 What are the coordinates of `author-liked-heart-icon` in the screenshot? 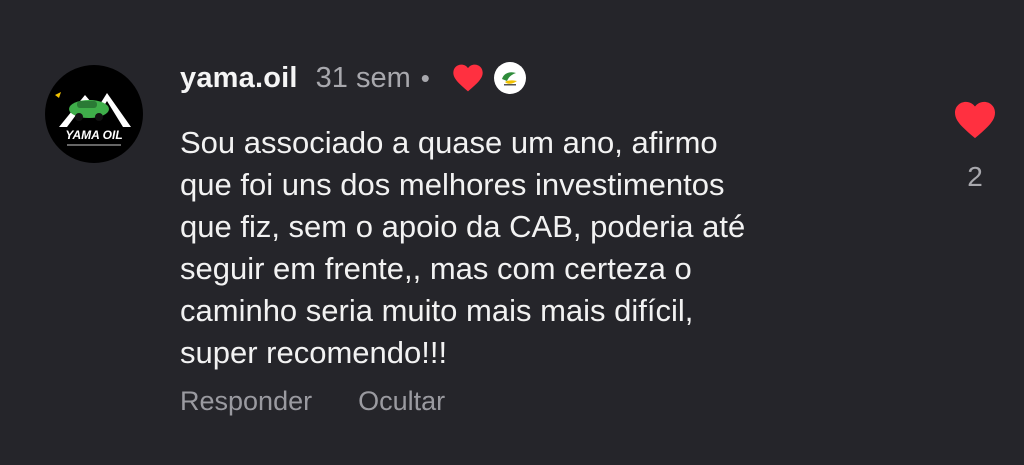 It's located at (468, 78).